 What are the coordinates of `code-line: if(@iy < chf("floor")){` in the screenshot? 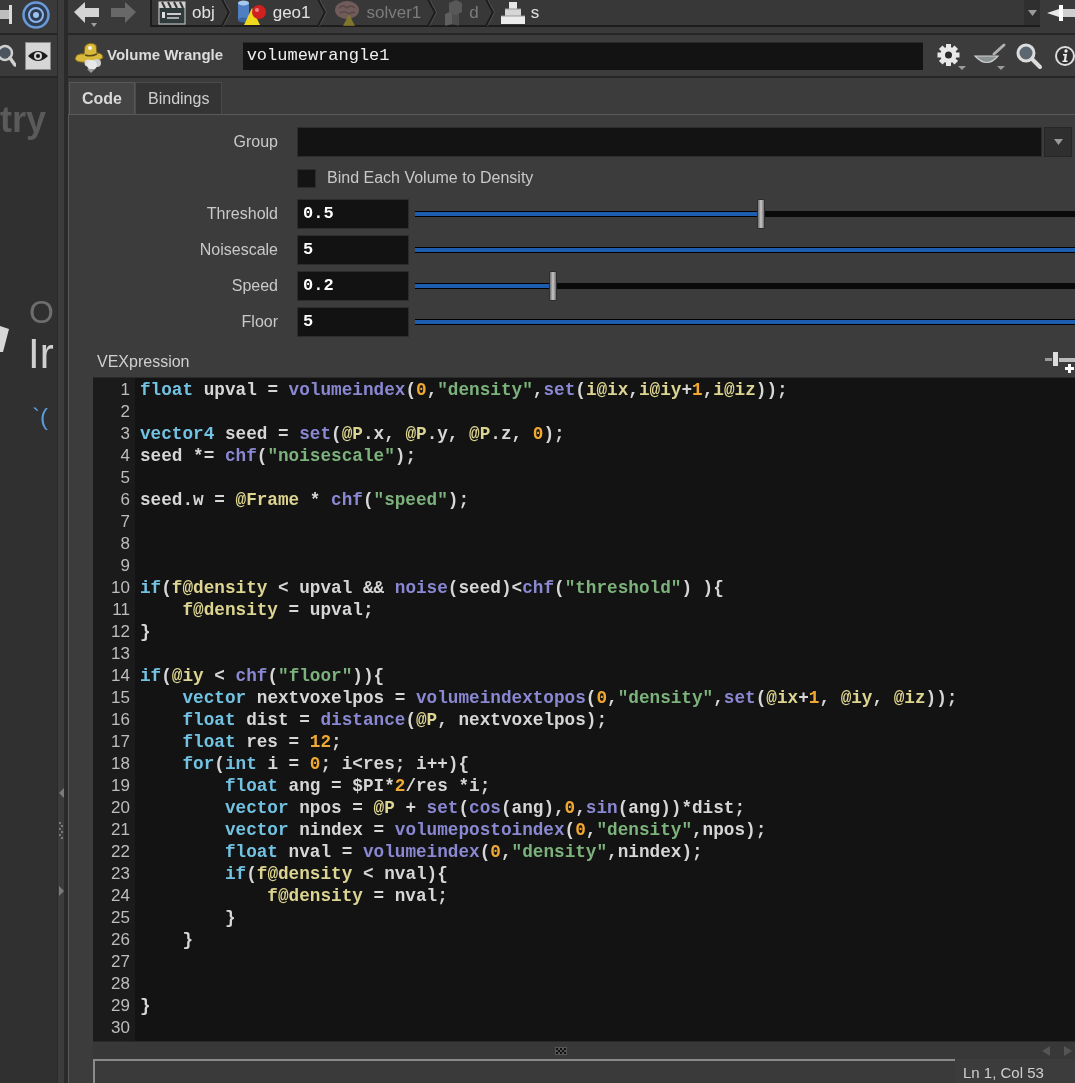 It's located at (262, 676).